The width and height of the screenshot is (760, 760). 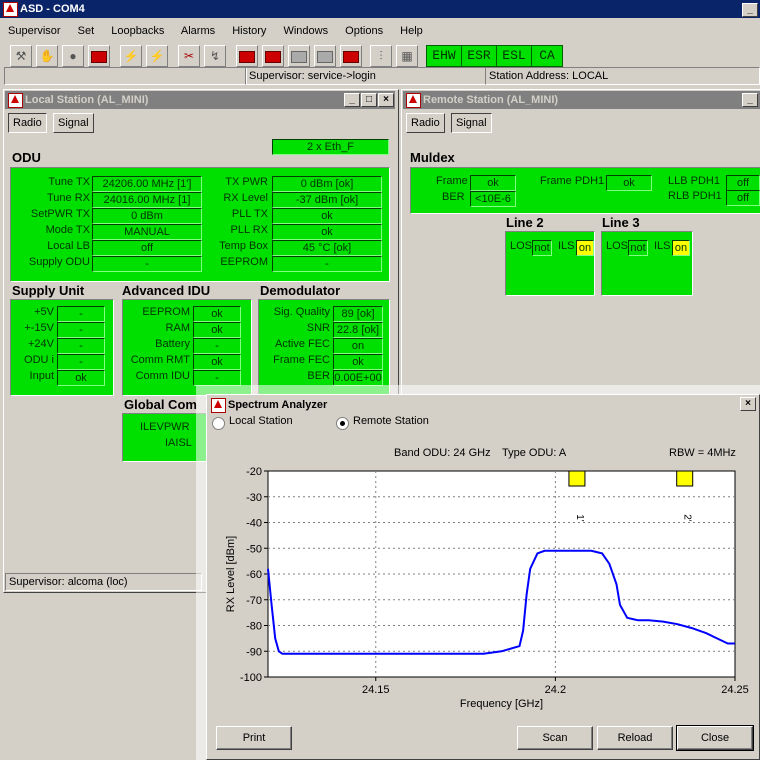 What do you see at coordinates (750, 10) in the screenshot?
I see `minimize-button: _` at bounding box center [750, 10].